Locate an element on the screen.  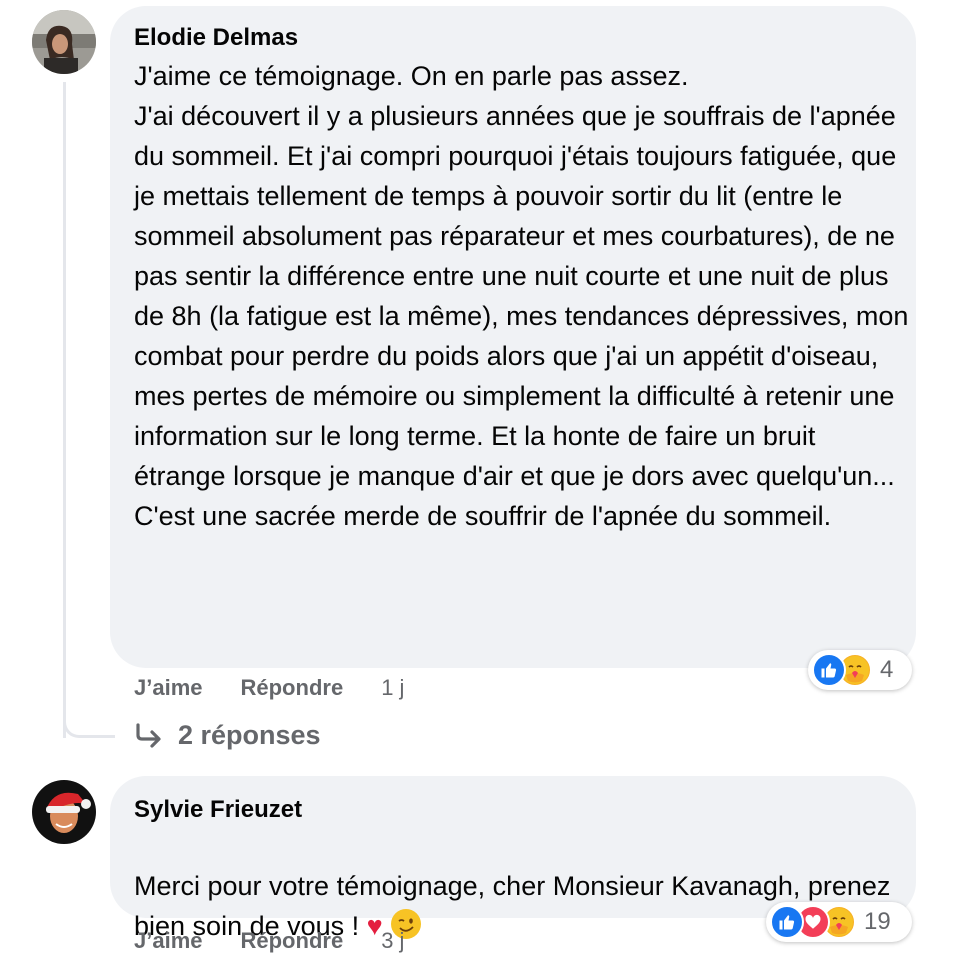
reply-arrow-icon is located at coordinates (148, 735).